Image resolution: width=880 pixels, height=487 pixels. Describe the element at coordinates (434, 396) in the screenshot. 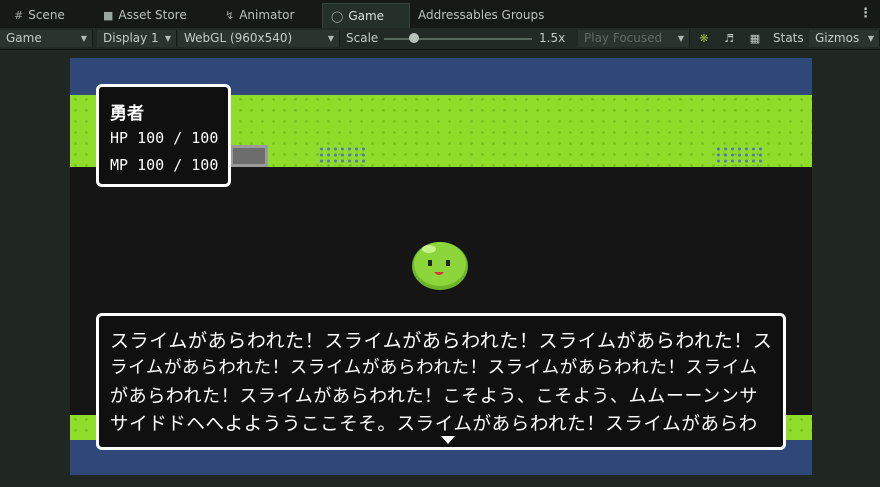

I see `message-line: があらわれた！スライムがあらわれた！こそよう、こそよう、ムムーーンンサ` at that location.